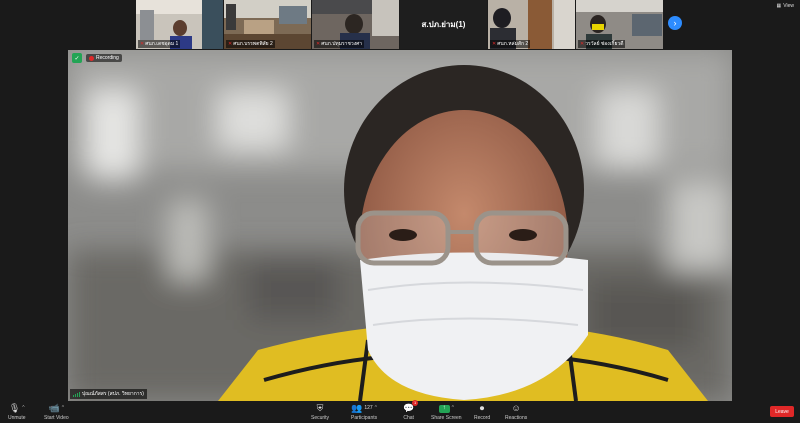 The image size is (800, 423). I want to click on video-off-icon: 📹, so click(54, 408).